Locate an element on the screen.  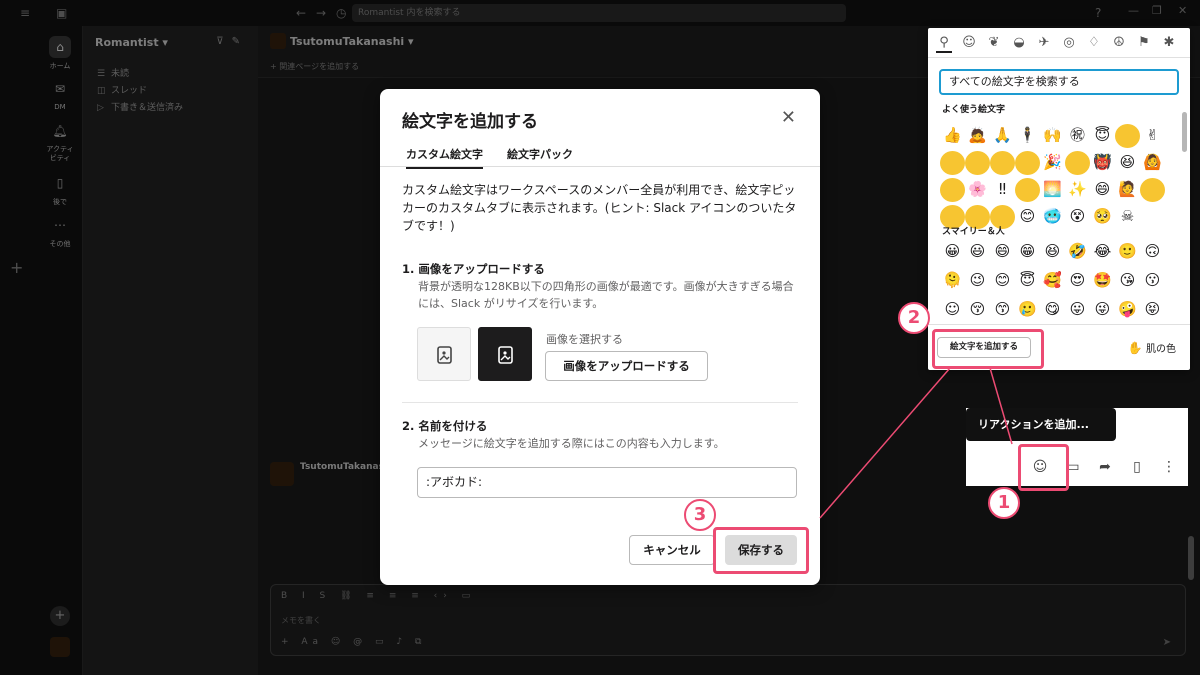
step-number-1: 1 is located at coordinates (1004, 503).